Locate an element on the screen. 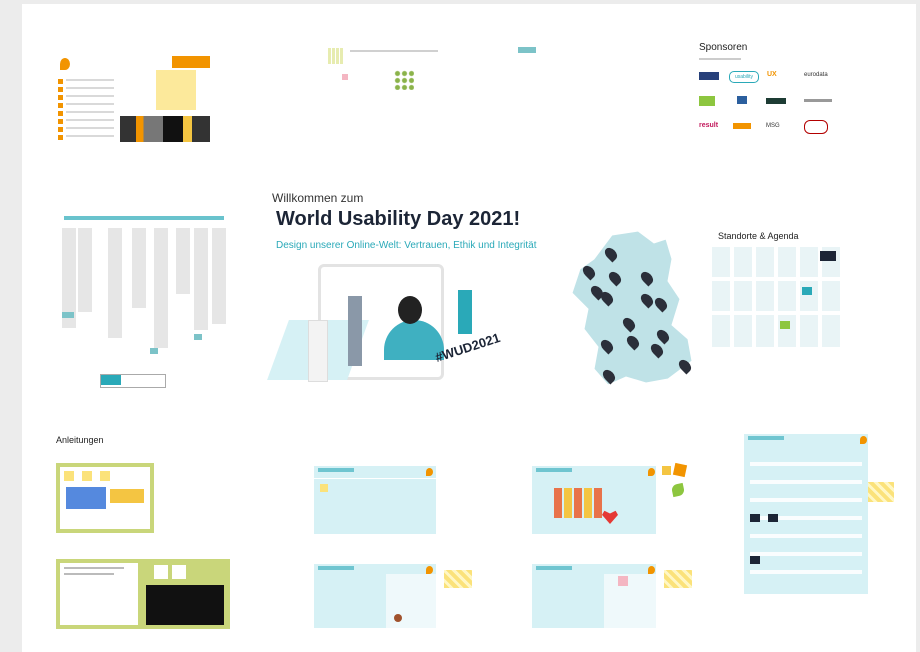  teal-button is located at coordinates (527, 50).